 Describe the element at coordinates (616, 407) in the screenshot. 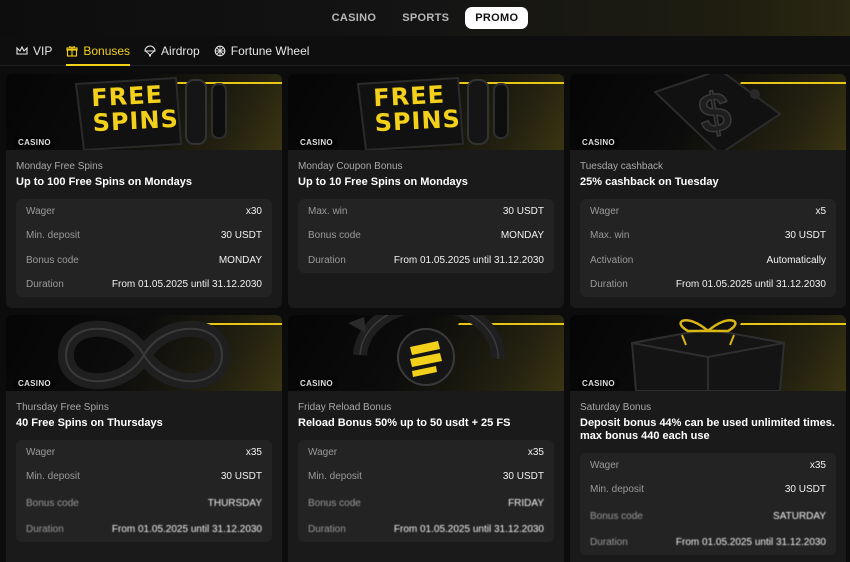

I see `card-subtitle: Saturday Bonus` at that location.